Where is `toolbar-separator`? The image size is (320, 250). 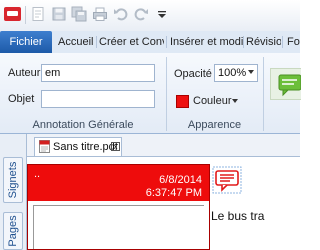 toolbar-separator is located at coordinates (25, 15).